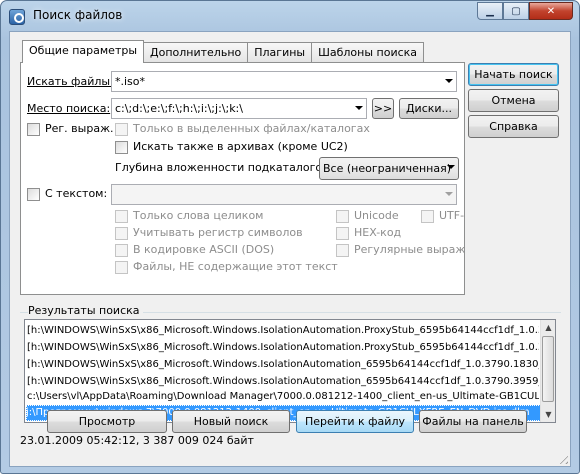 This screenshot has height=474, width=580. Describe the element at coordinates (218, 232) in the screenshot. I see `case-label: Учитывать регистр символов` at that location.